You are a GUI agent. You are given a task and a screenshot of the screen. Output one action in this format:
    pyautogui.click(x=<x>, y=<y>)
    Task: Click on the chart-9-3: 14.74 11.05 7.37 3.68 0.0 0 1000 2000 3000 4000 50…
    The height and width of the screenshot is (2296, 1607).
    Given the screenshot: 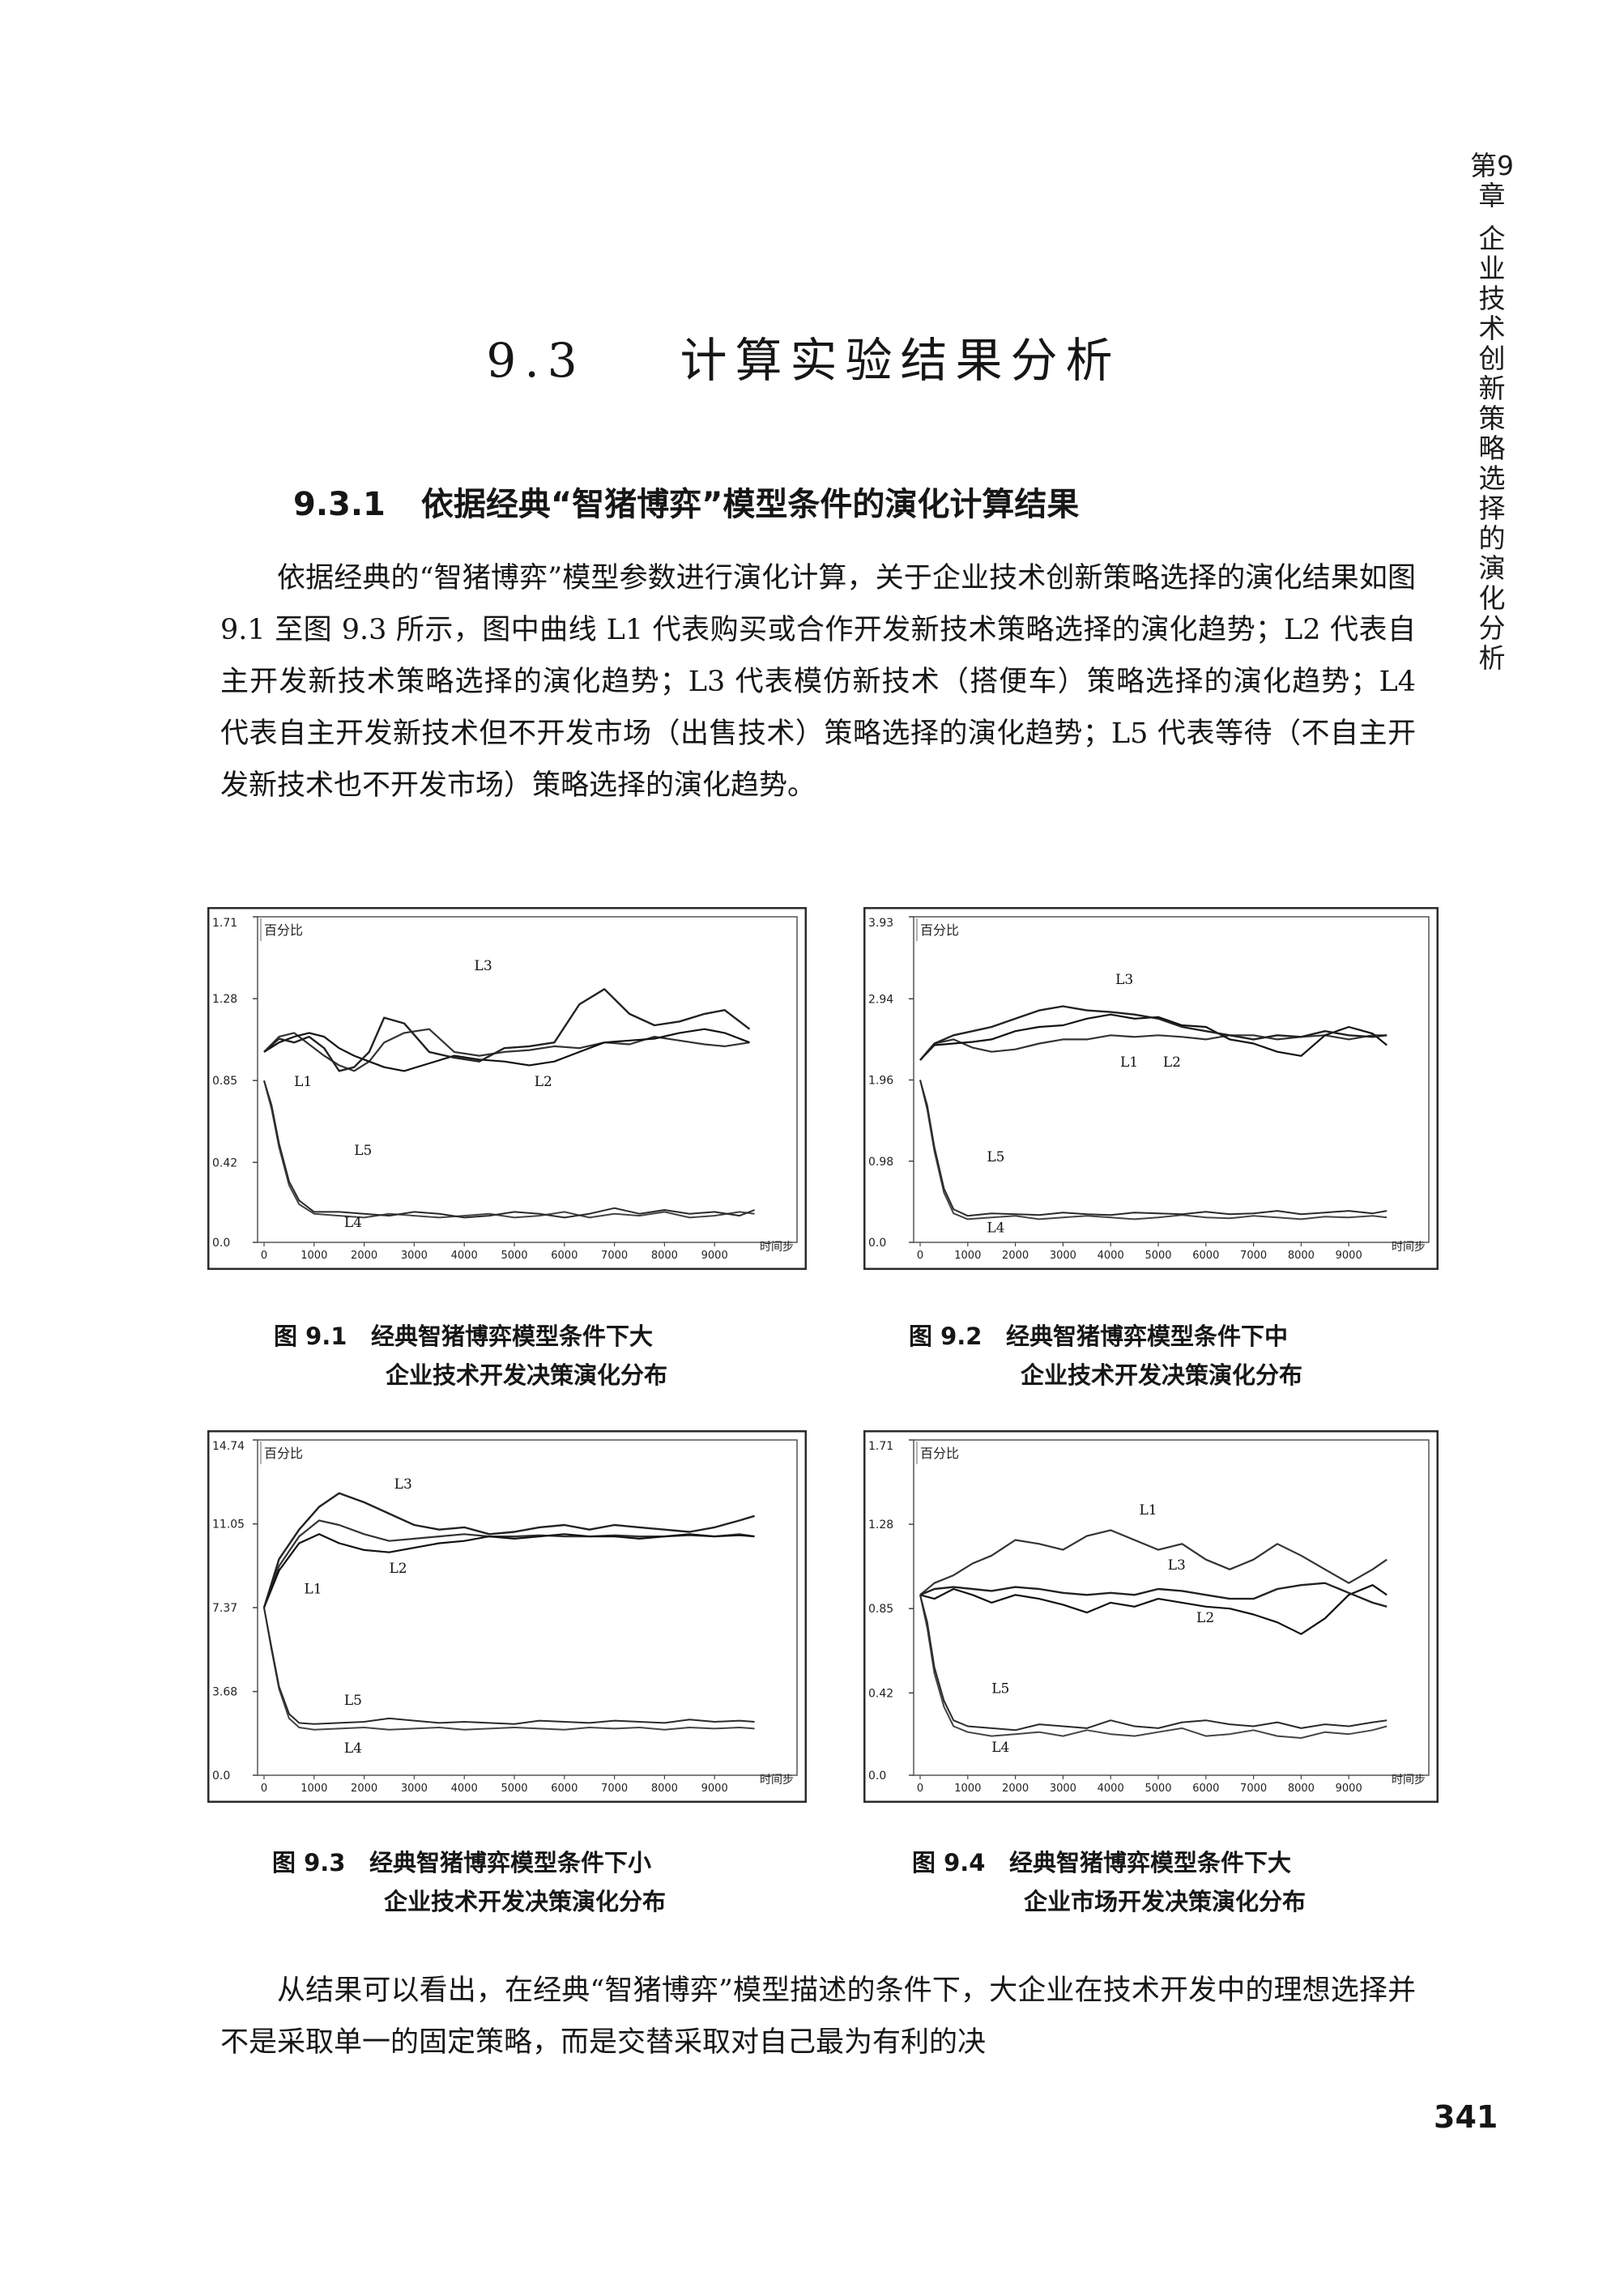 What is the action you would take?
    pyautogui.click(x=507, y=1616)
    